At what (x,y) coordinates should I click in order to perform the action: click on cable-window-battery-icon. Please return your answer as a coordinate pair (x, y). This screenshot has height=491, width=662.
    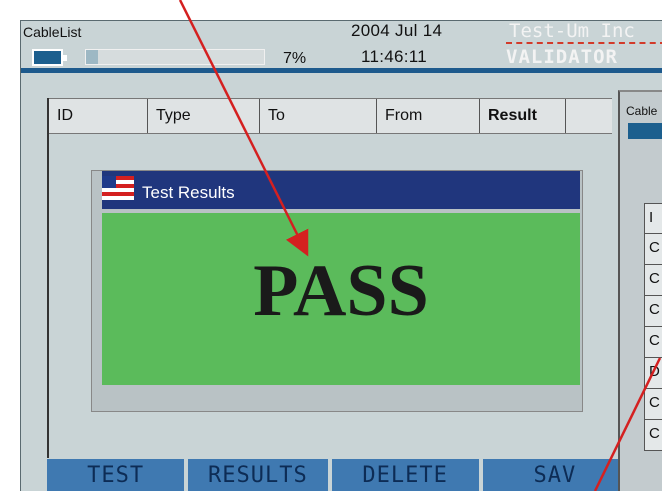
    Looking at the image, I should click on (645, 131).